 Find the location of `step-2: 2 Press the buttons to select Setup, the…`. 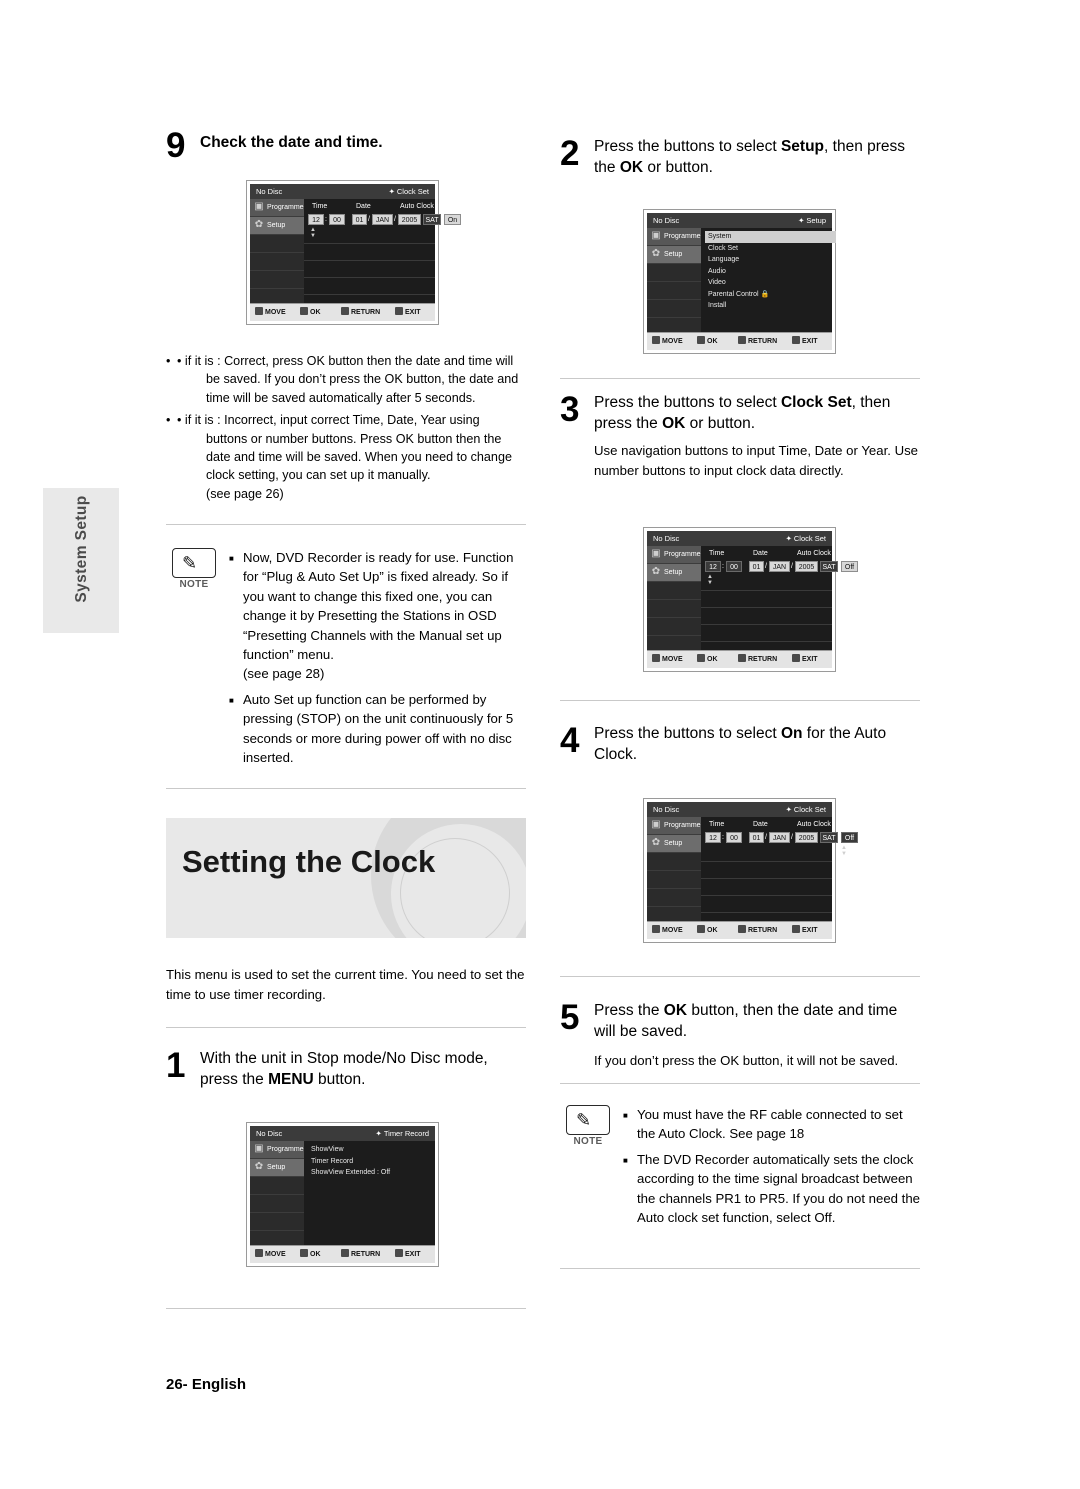

step-2: 2 Press the buttons to select Setup, the… is located at coordinates (740, 157).